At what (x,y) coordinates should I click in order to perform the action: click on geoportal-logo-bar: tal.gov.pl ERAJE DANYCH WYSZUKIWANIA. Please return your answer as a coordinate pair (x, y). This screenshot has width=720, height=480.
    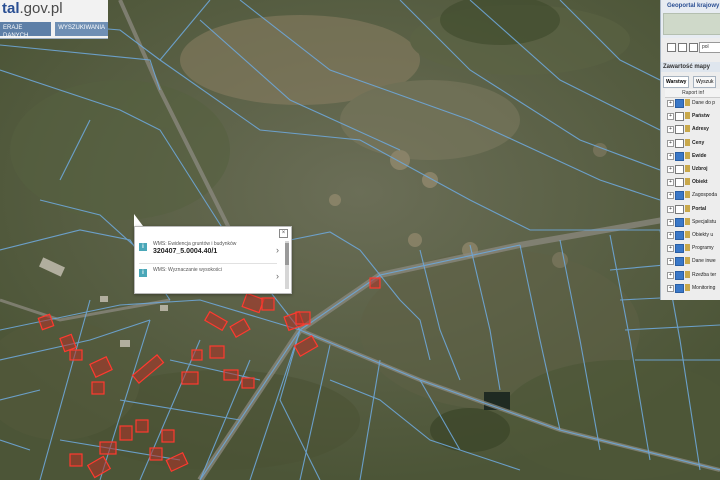
    Looking at the image, I should click on (54, 19).